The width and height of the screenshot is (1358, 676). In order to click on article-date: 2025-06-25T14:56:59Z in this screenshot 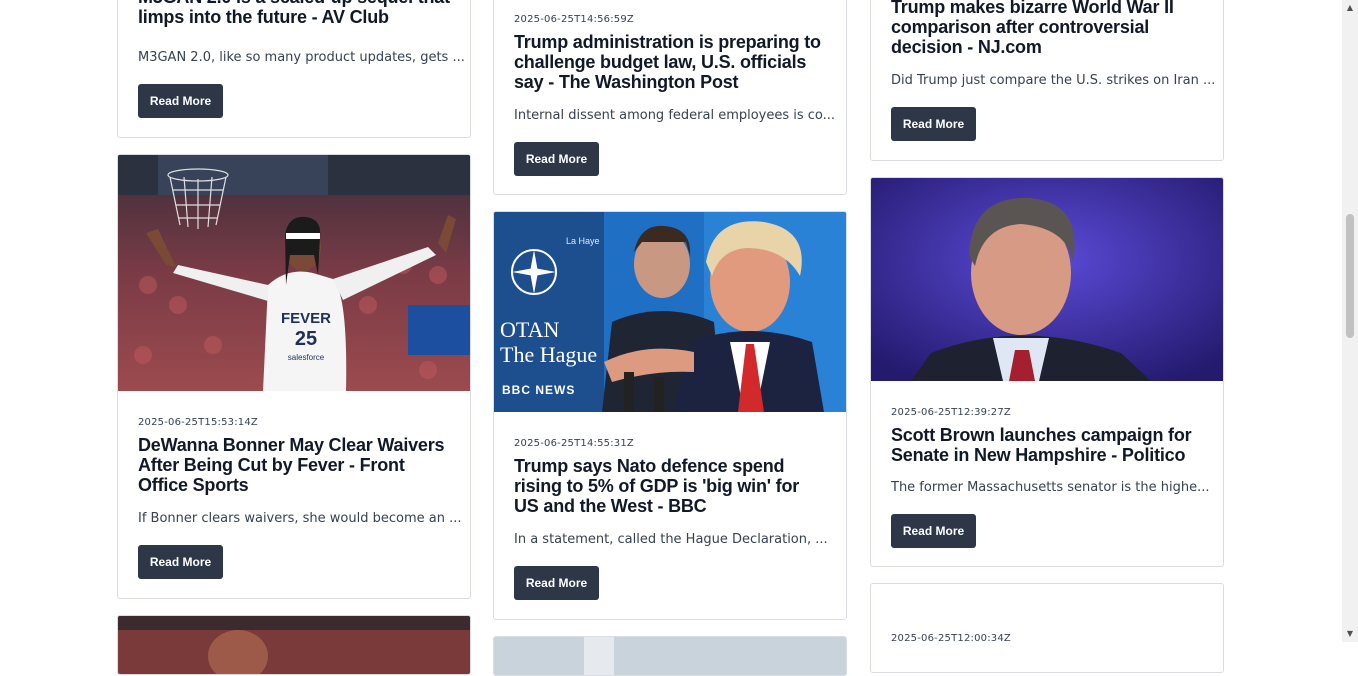, I will do `click(574, 19)`.